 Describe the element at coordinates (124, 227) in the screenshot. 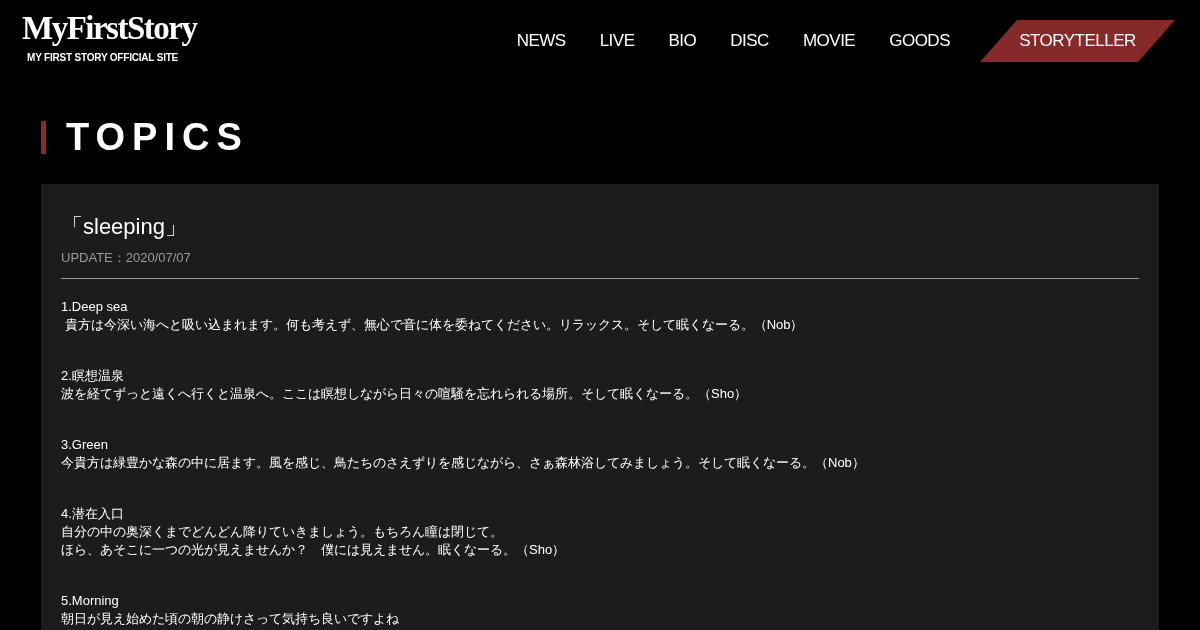

I see `article-title: 「sleeping」` at that location.